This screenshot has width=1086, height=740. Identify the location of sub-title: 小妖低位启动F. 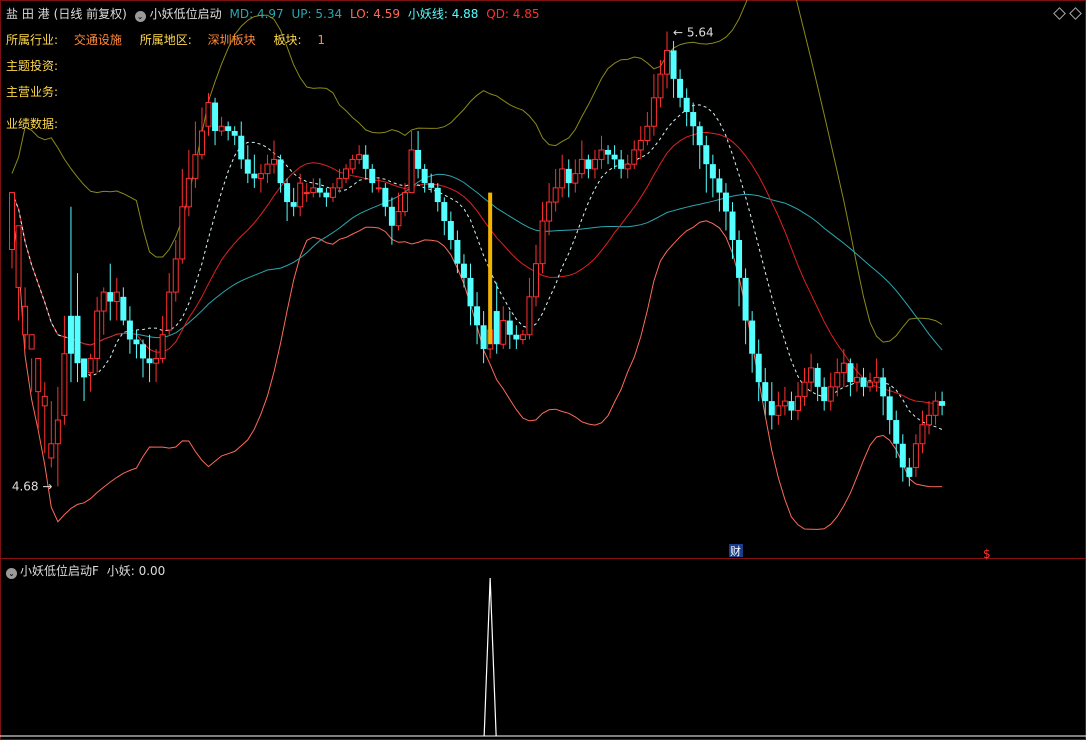
(59, 571).